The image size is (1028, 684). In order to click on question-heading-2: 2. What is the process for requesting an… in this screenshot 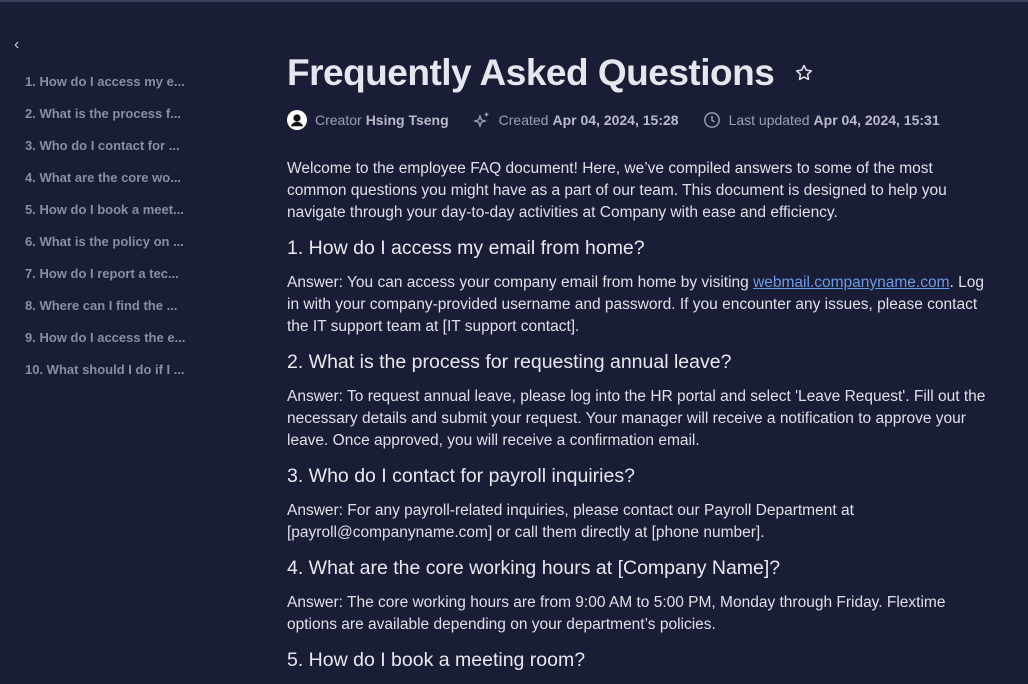, I will do `click(509, 362)`.